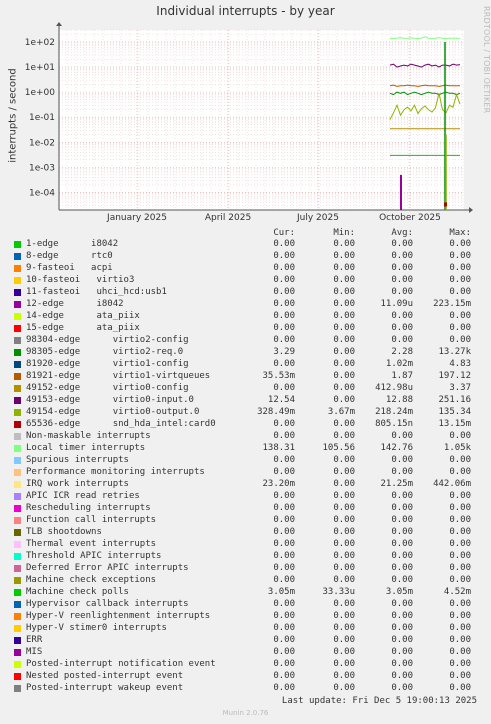 This screenshot has height=724, width=491. Describe the element at coordinates (107, 388) in the screenshot. I see `legend-series-name: 49152-edge virtio0-config` at that location.